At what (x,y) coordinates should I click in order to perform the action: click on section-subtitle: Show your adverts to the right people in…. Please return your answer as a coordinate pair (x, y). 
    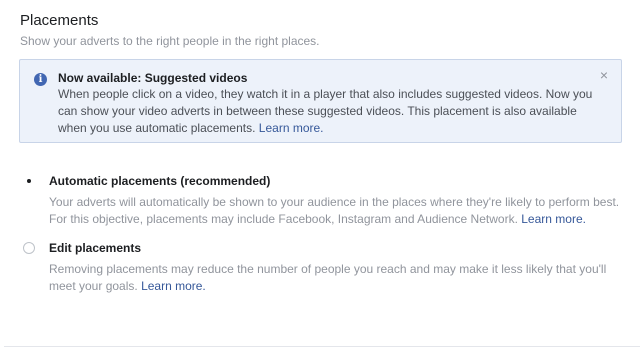
    Looking at the image, I should click on (170, 41).